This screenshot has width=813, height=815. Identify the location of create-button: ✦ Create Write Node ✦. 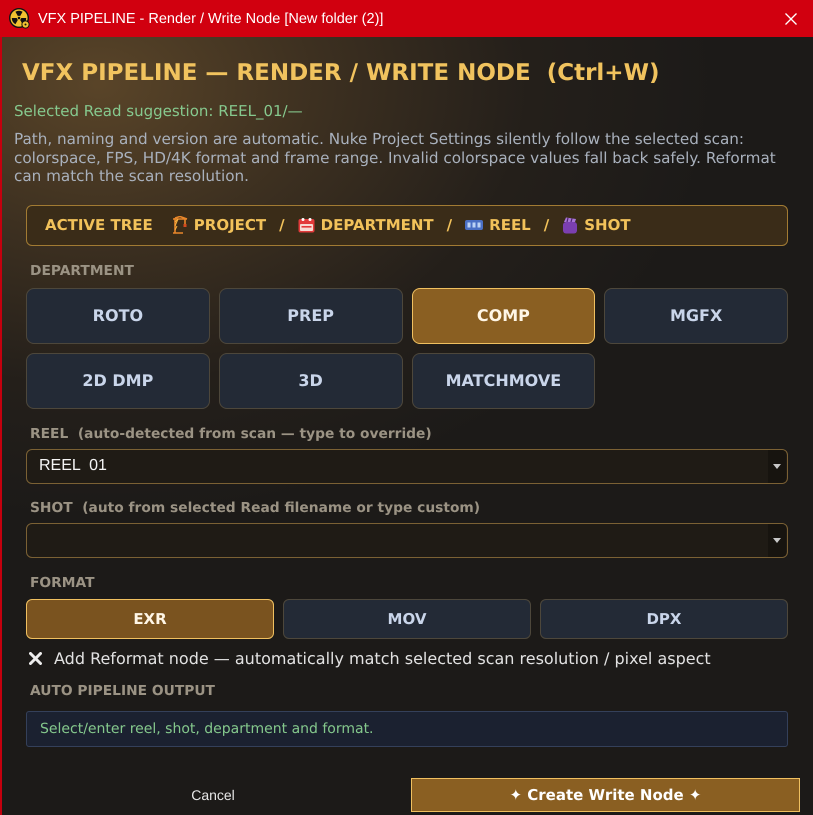
(605, 795).